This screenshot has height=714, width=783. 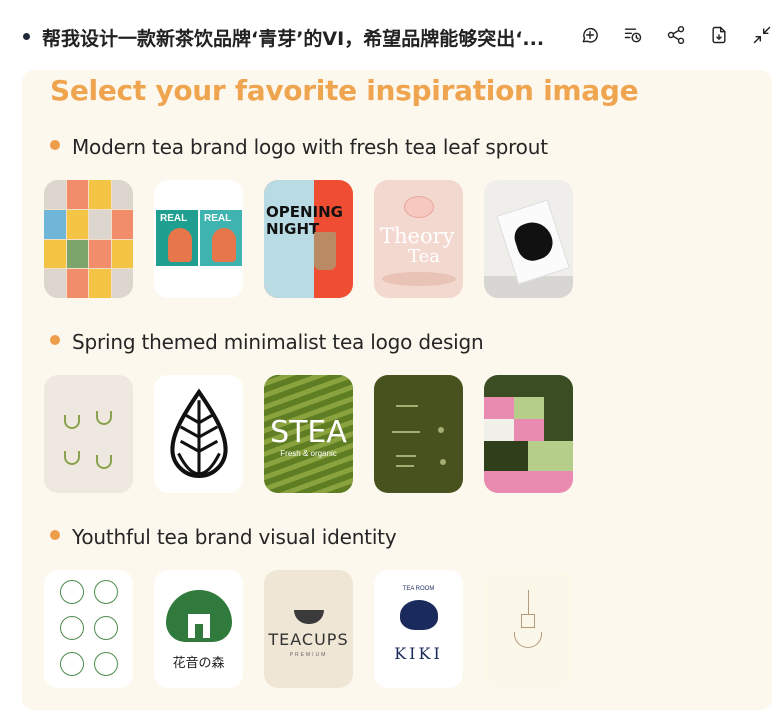 I want to click on thumbnail-row: STEA Fresh & organic, so click(x=308, y=434).